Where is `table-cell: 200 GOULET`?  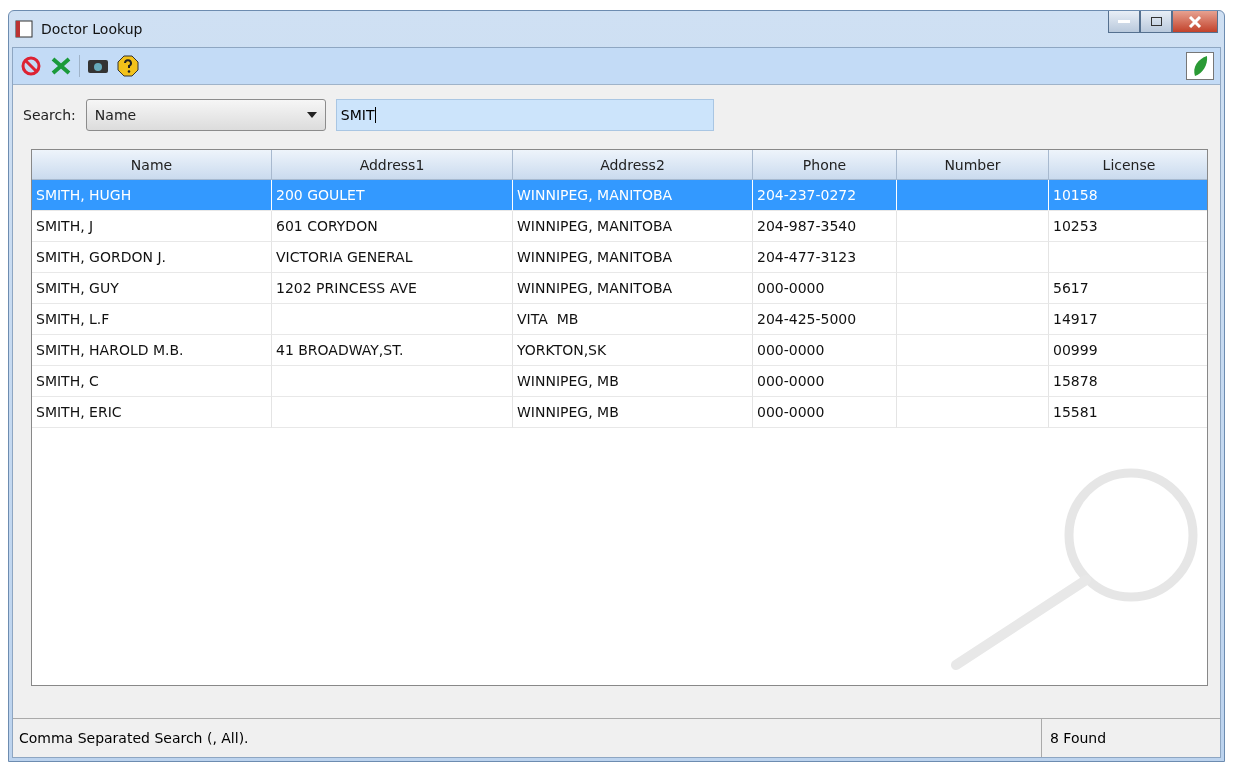
table-cell: 200 GOULET is located at coordinates (392, 195).